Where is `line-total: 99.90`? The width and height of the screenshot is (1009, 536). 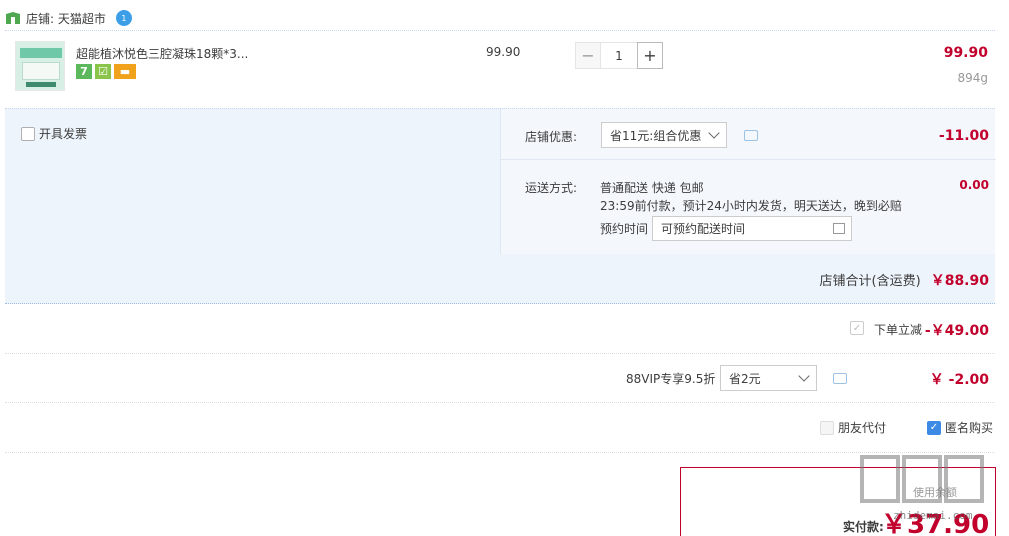
line-total: 99.90 is located at coordinates (965, 53).